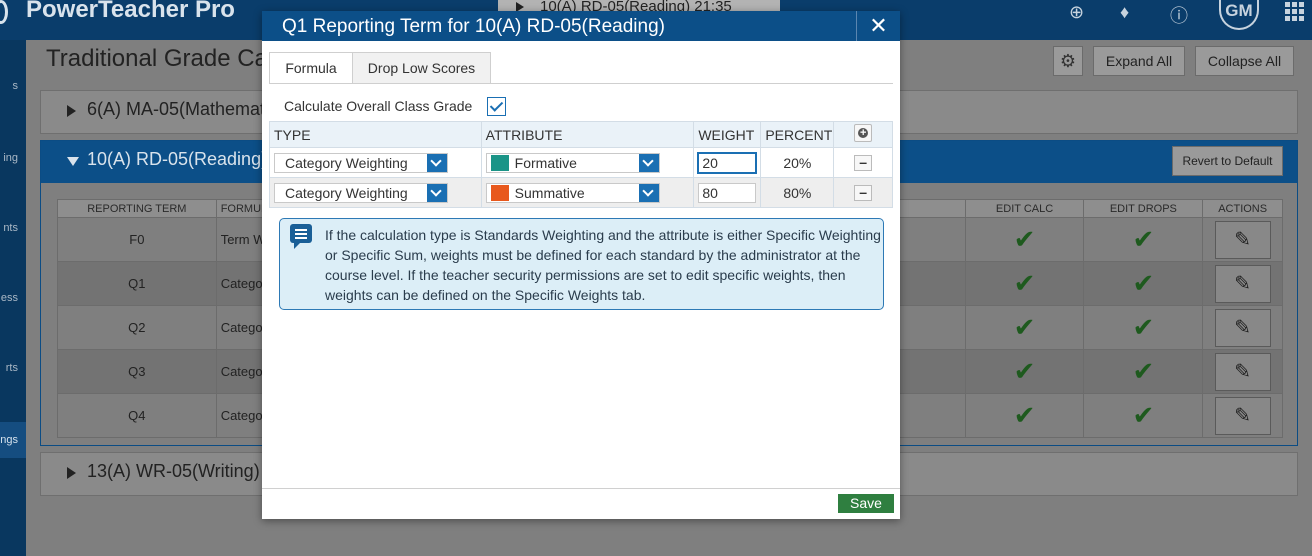 This screenshot has width=1312, height=556. What do you see at coordinates (1295, 11) in the screenshot?
I see `apps-grid-icon` at bounding box center [1295, 11].